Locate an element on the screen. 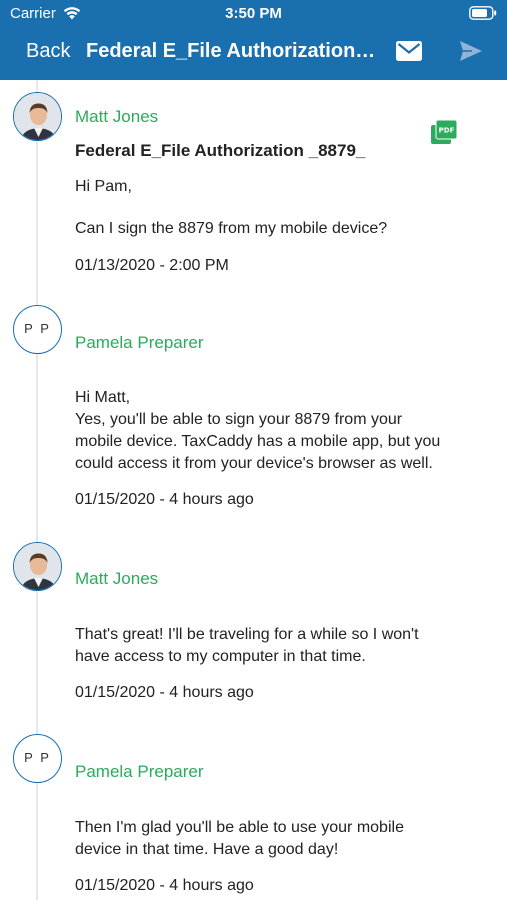 This screenshot has width=507, height=900. send-icon is located at coordinates (471, 51).